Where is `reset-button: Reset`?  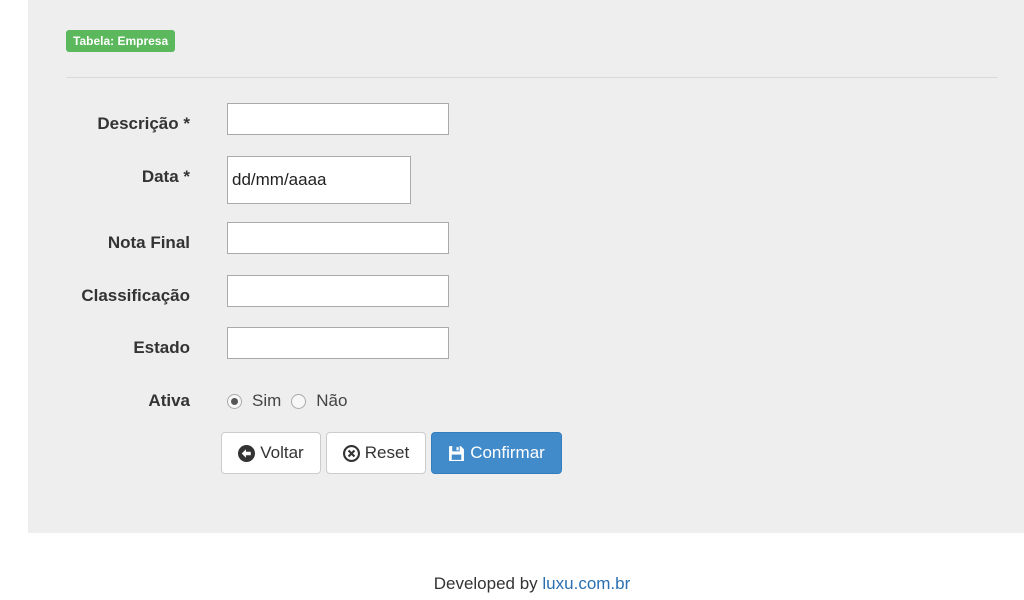 reset-button: Reset is located at coordinates (376, 453).